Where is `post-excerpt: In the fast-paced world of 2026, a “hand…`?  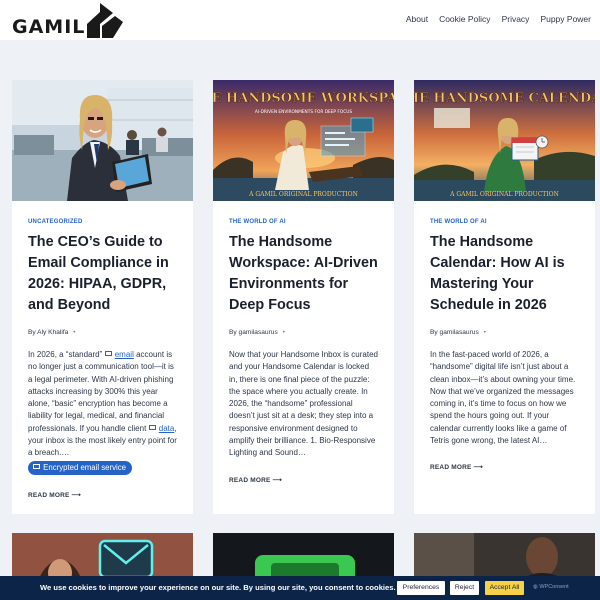 post-excerpt: In the fast-paced world of 2026, a “hand… is located at coordinates (503, 398).